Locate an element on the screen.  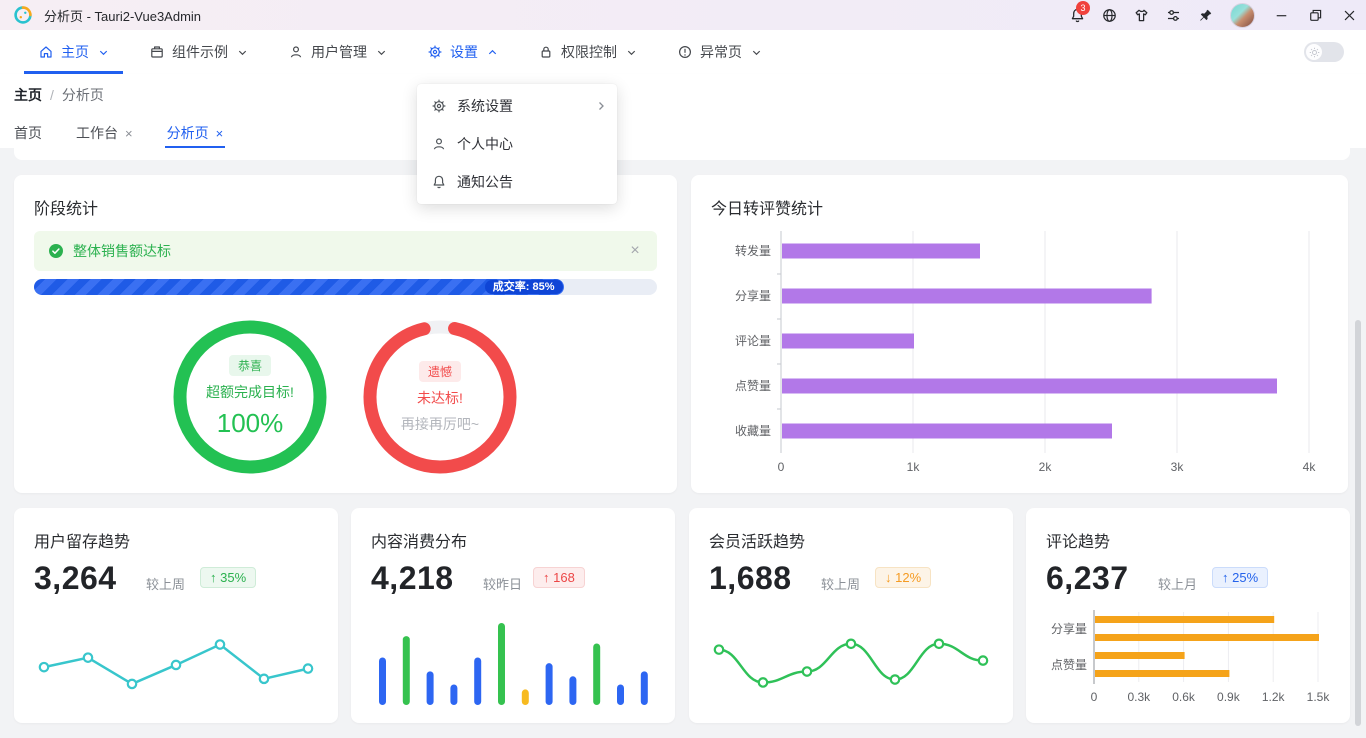
tab-workbench: 工作台 × is located at coordinates (104, 133).